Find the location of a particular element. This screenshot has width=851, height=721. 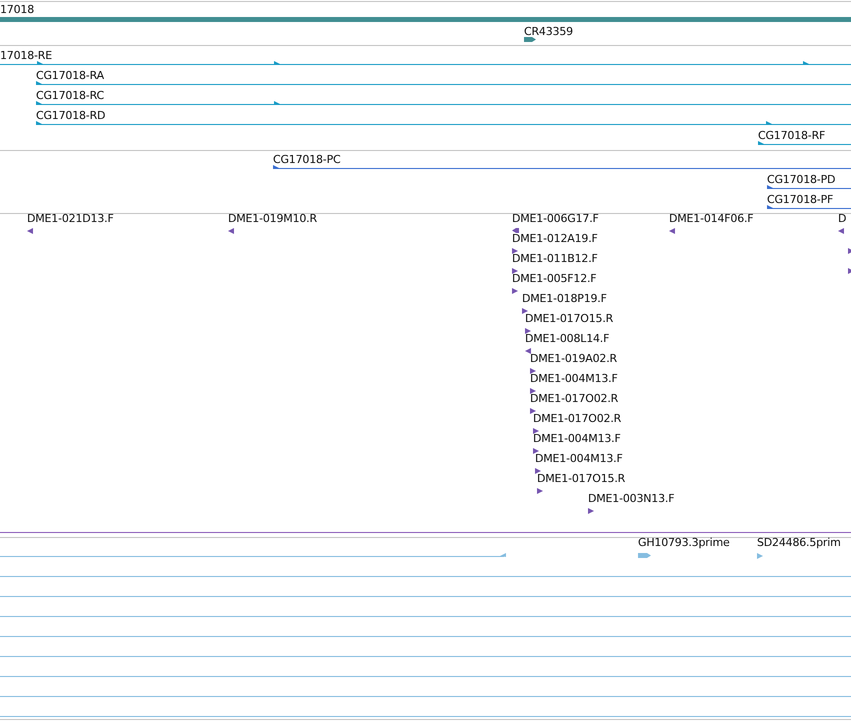

feature-label: DME1-019M10.R is located at coordinates (272, 219).